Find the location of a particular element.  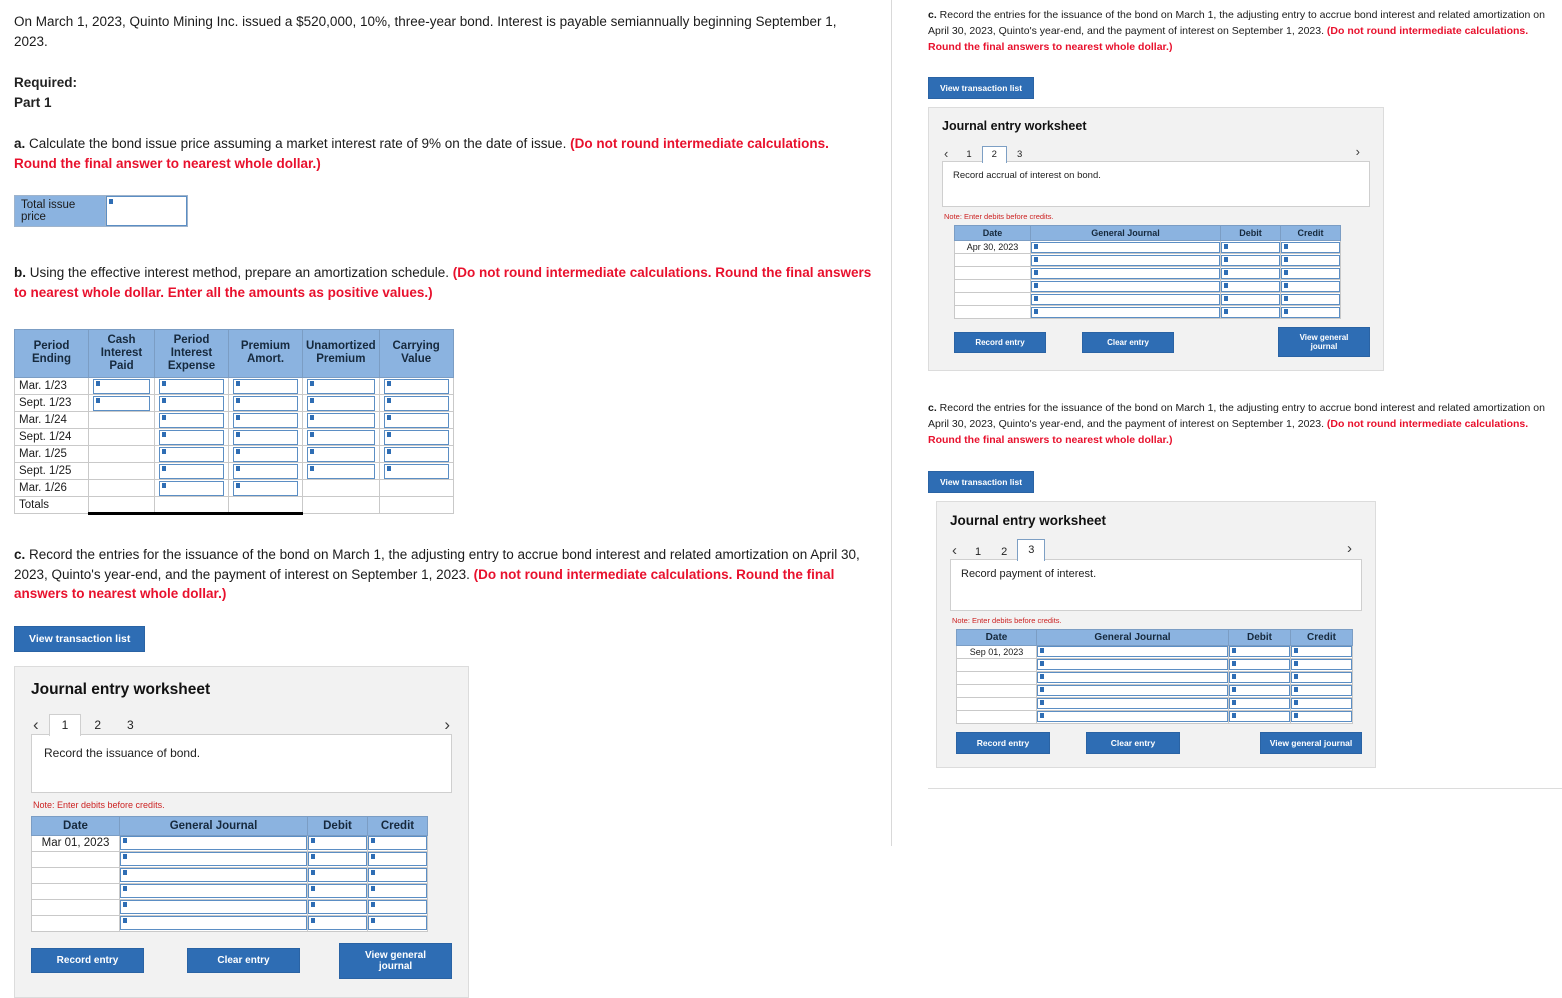

worksheet-tab-3: 3 is located at coordinates (130, 725).